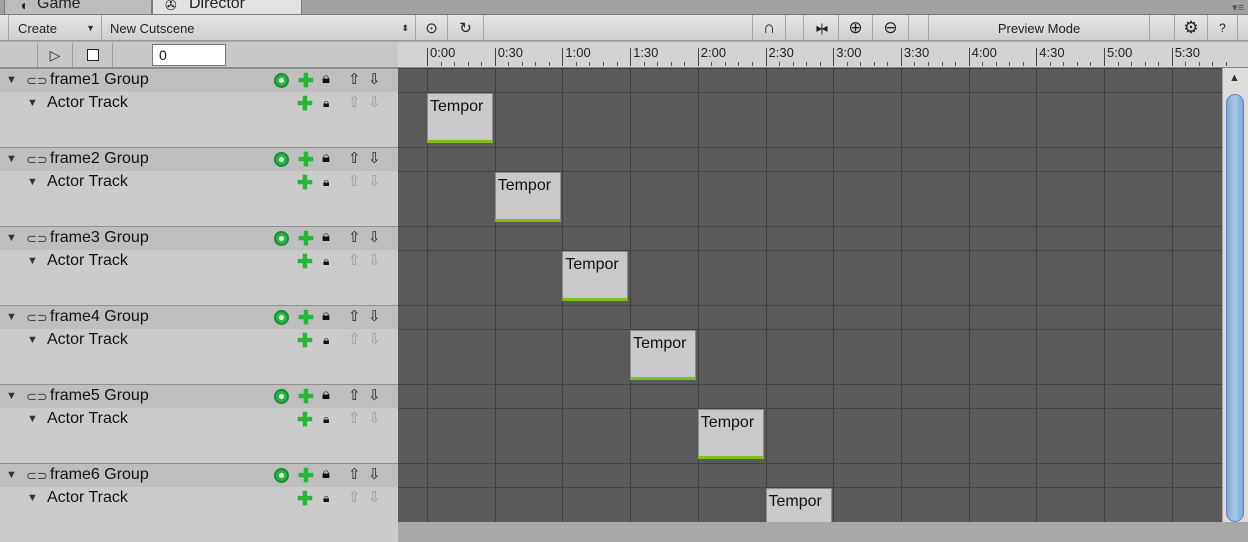  Describe the element at coordinates (1039, 28) in the screenshot. I see `preview-mode-button: Preview Mode` at that location.